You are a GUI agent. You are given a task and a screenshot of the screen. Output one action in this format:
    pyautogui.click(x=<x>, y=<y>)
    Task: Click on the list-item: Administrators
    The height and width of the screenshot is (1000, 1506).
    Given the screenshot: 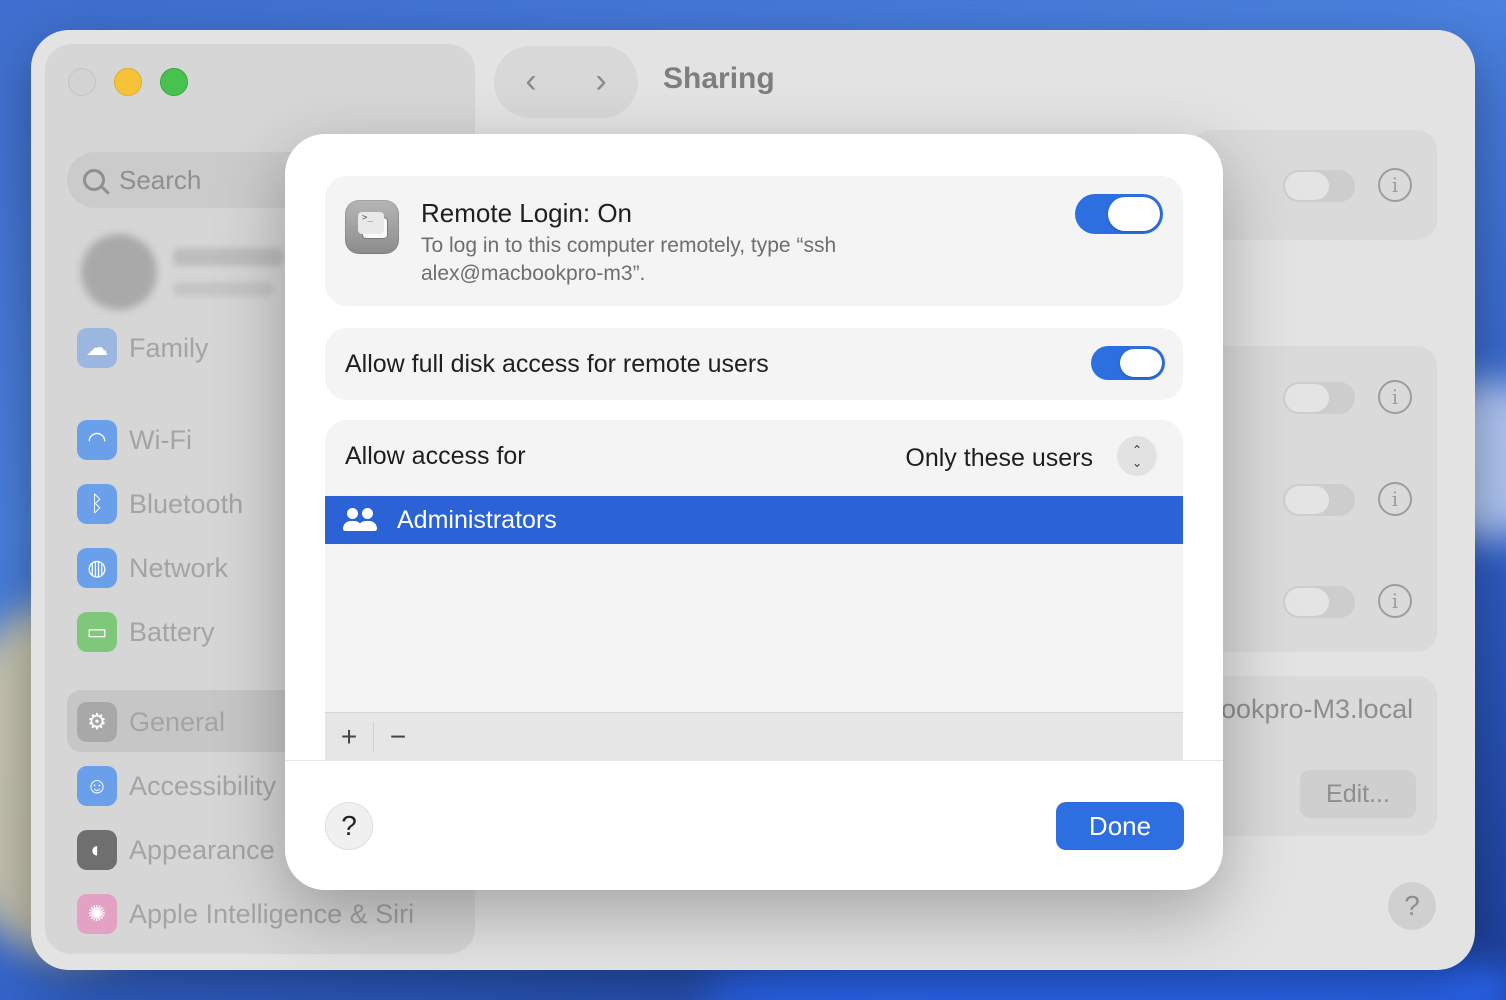 What is the action you would take?
    pyautogui.click(x=754, y=520)
    